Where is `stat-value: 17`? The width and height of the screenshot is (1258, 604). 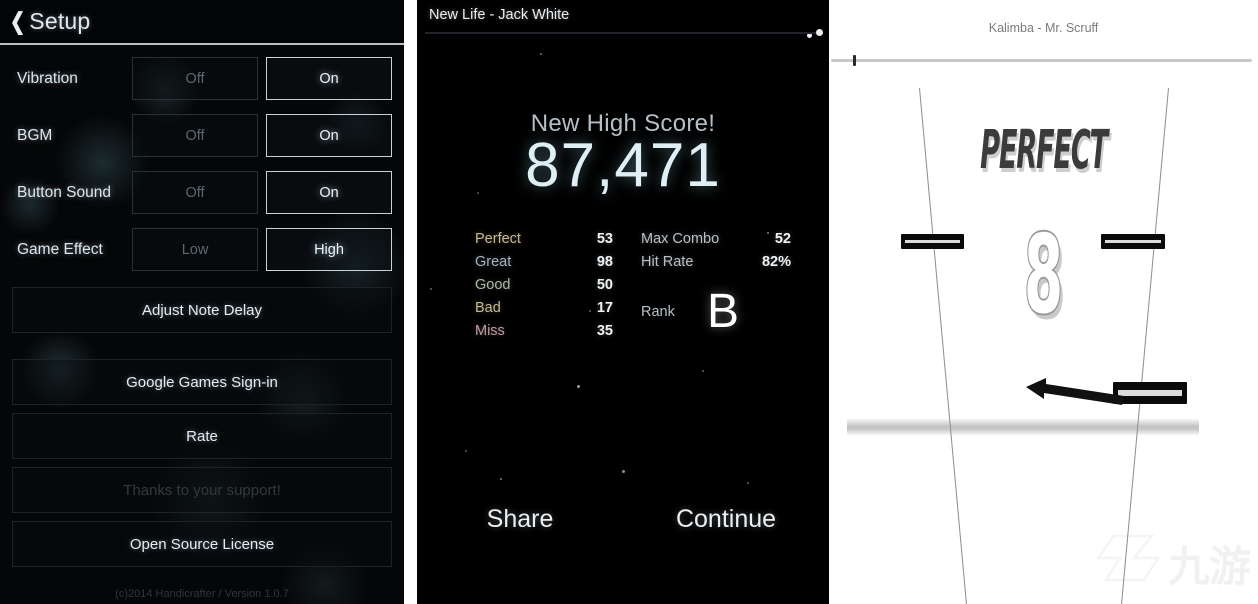
stat-value: 17 is located at coordinates (604, 308).